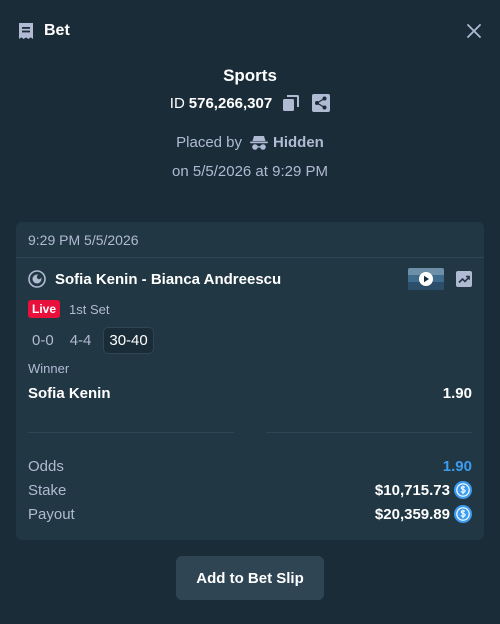 The height and width of the screenshot is (624, 500). What do you see at coordinates (457, 393) in the screenshot?
I see `selection-odds: 1.90` at bounding box center [457, 393].